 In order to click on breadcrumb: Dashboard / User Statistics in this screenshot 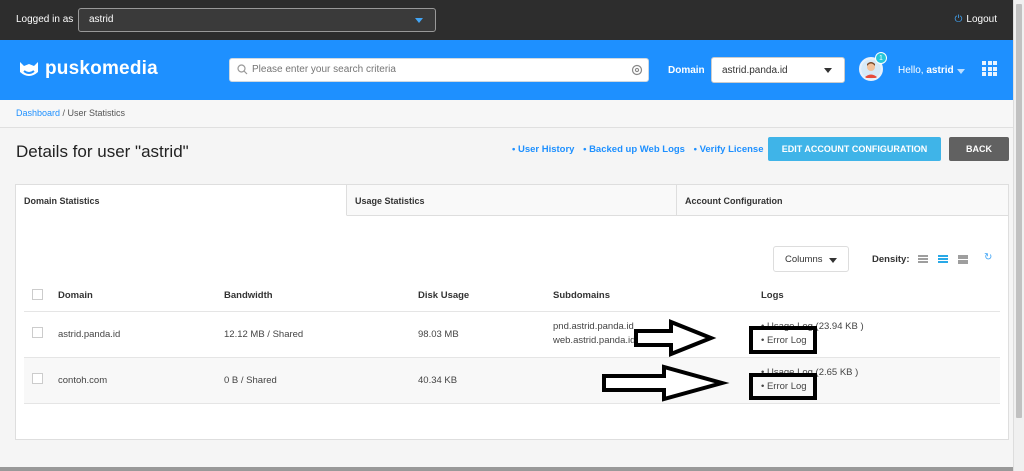, I will do `click(506, 114)`.